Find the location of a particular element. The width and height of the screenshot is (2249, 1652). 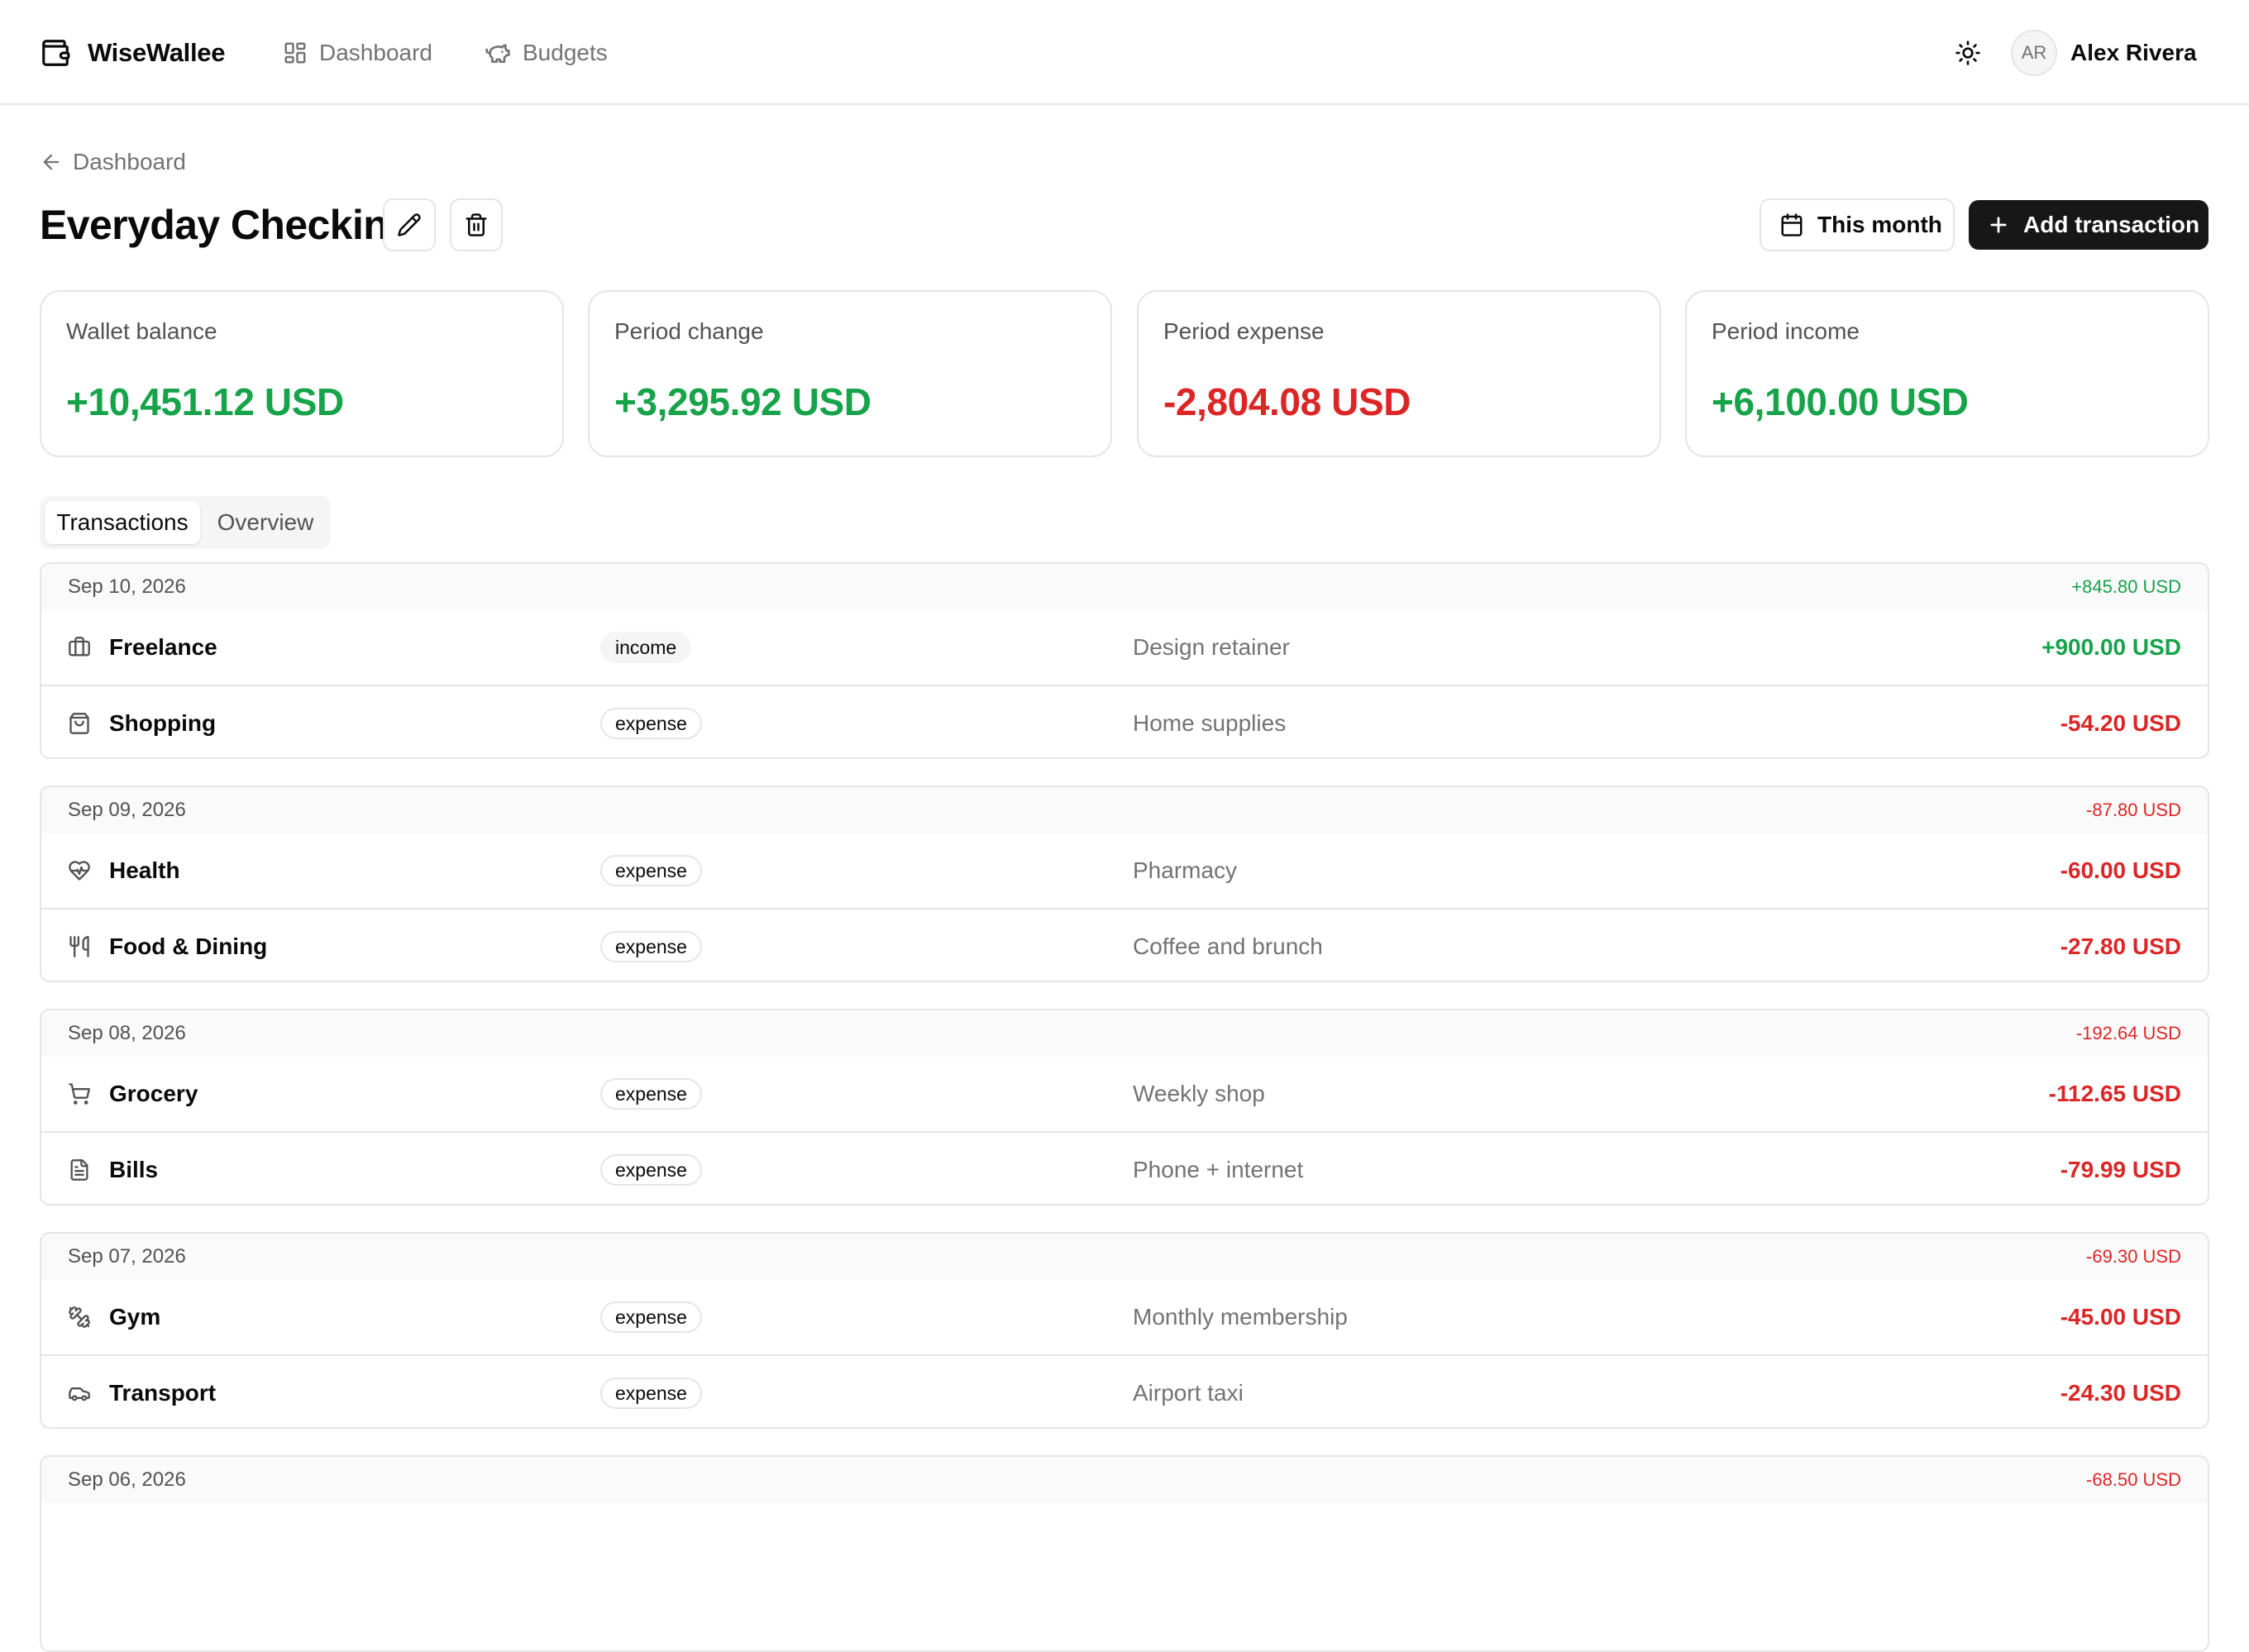

file-text-icon is located at coordinates (79, 1170).